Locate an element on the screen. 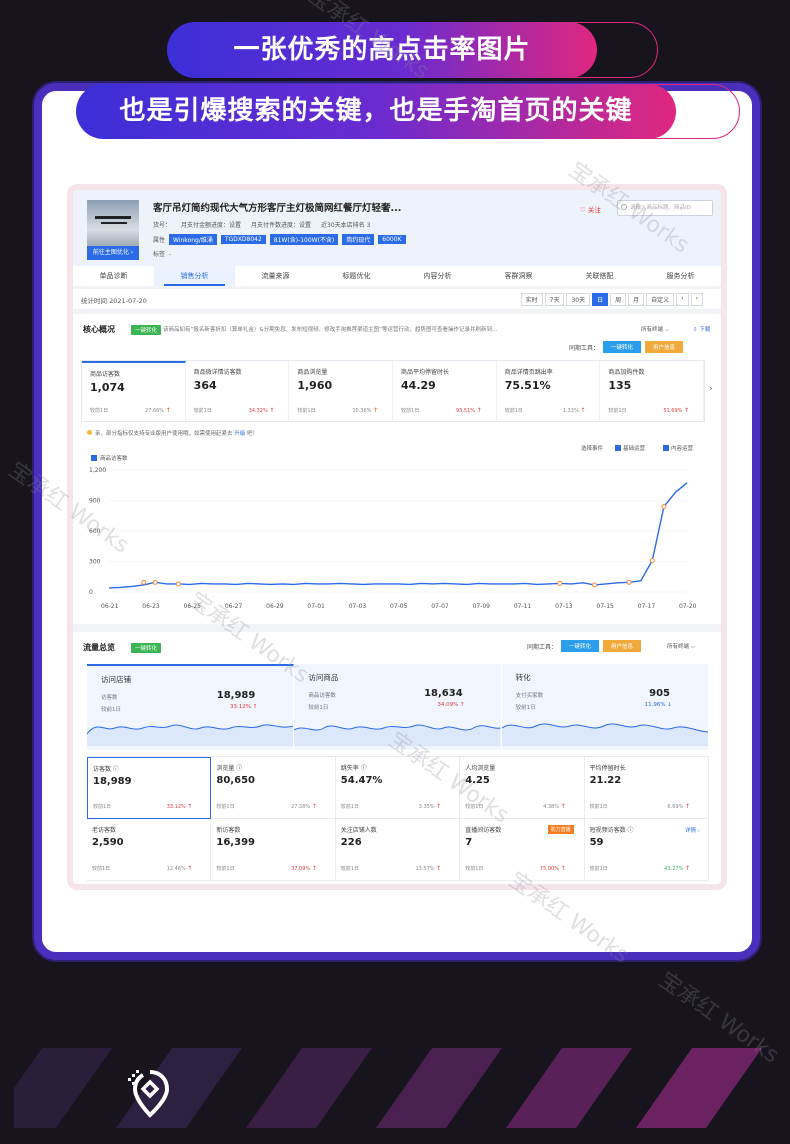 This screenshot has height=1144, width=790. date-range-buttons: 实时 7天 30天 日 周 月 自定义 ‹ › is located at coordinates (611, 299).